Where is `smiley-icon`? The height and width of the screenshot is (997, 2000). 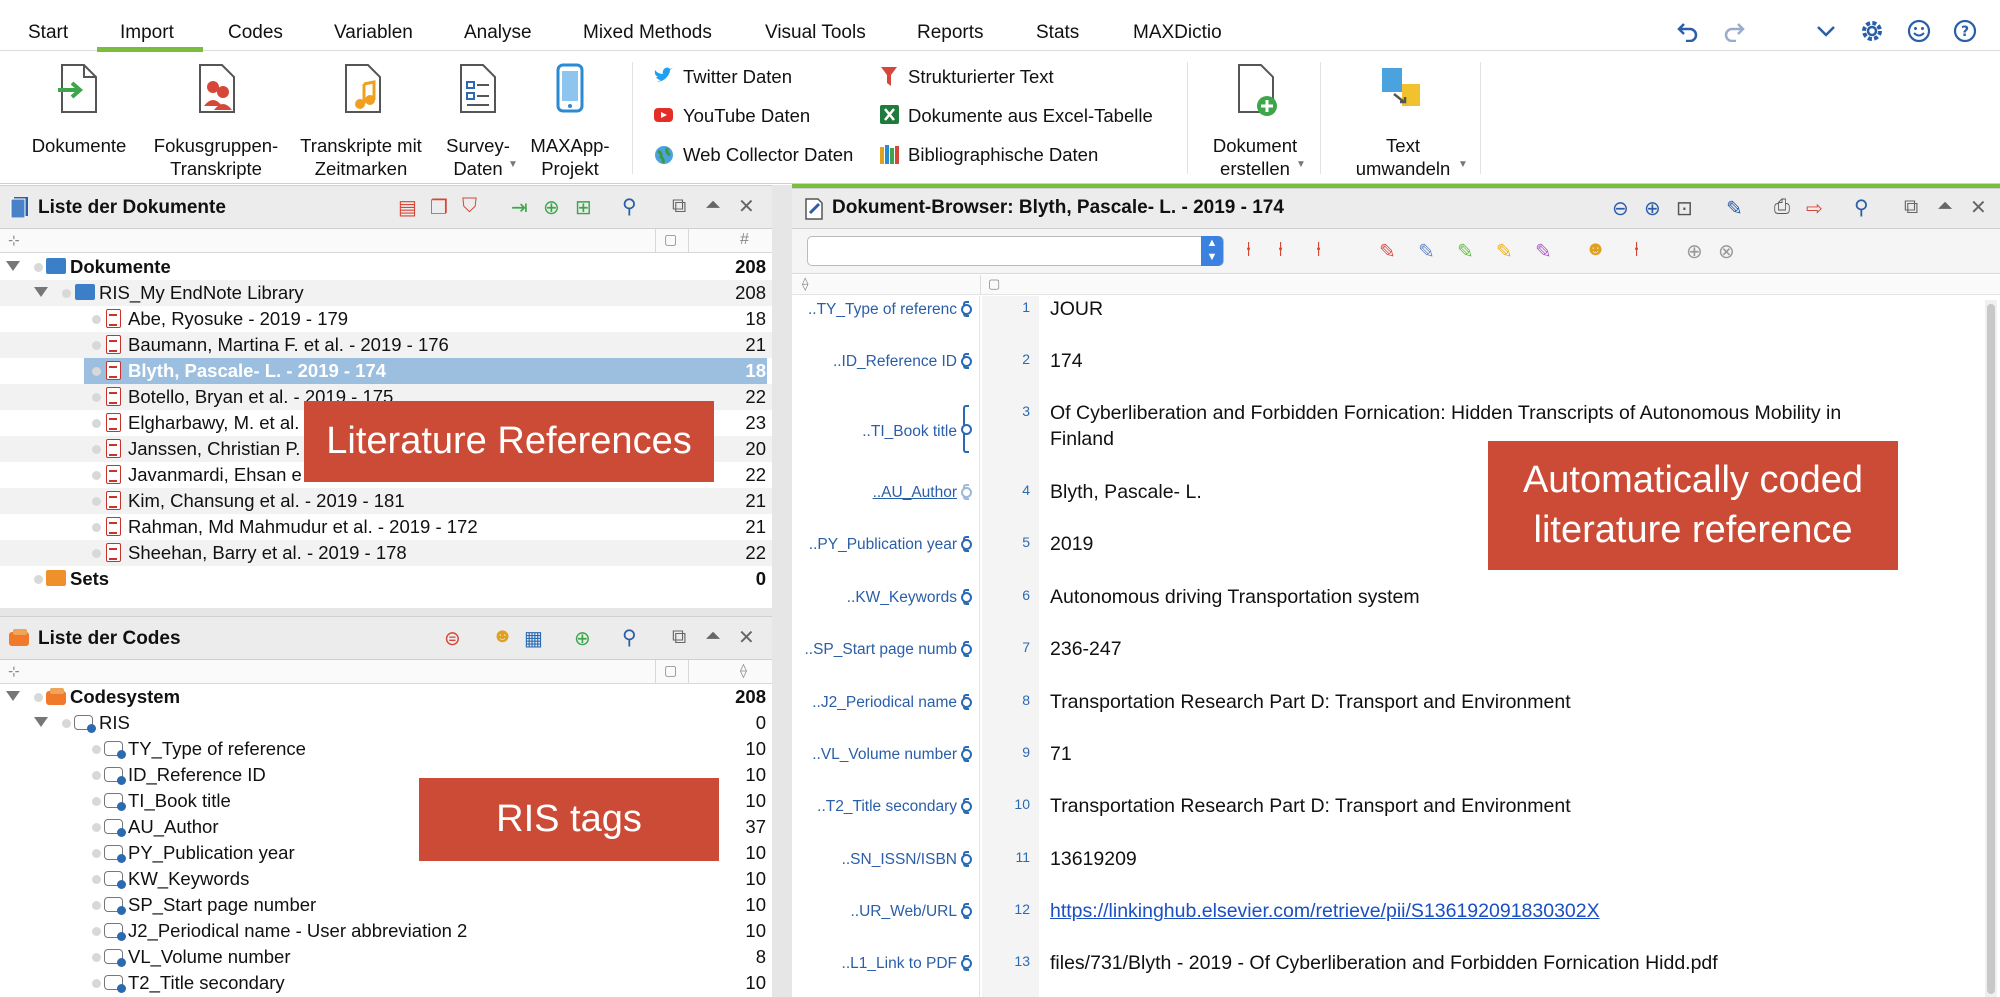
smiley-icon is located at coordinates (1919, 31).